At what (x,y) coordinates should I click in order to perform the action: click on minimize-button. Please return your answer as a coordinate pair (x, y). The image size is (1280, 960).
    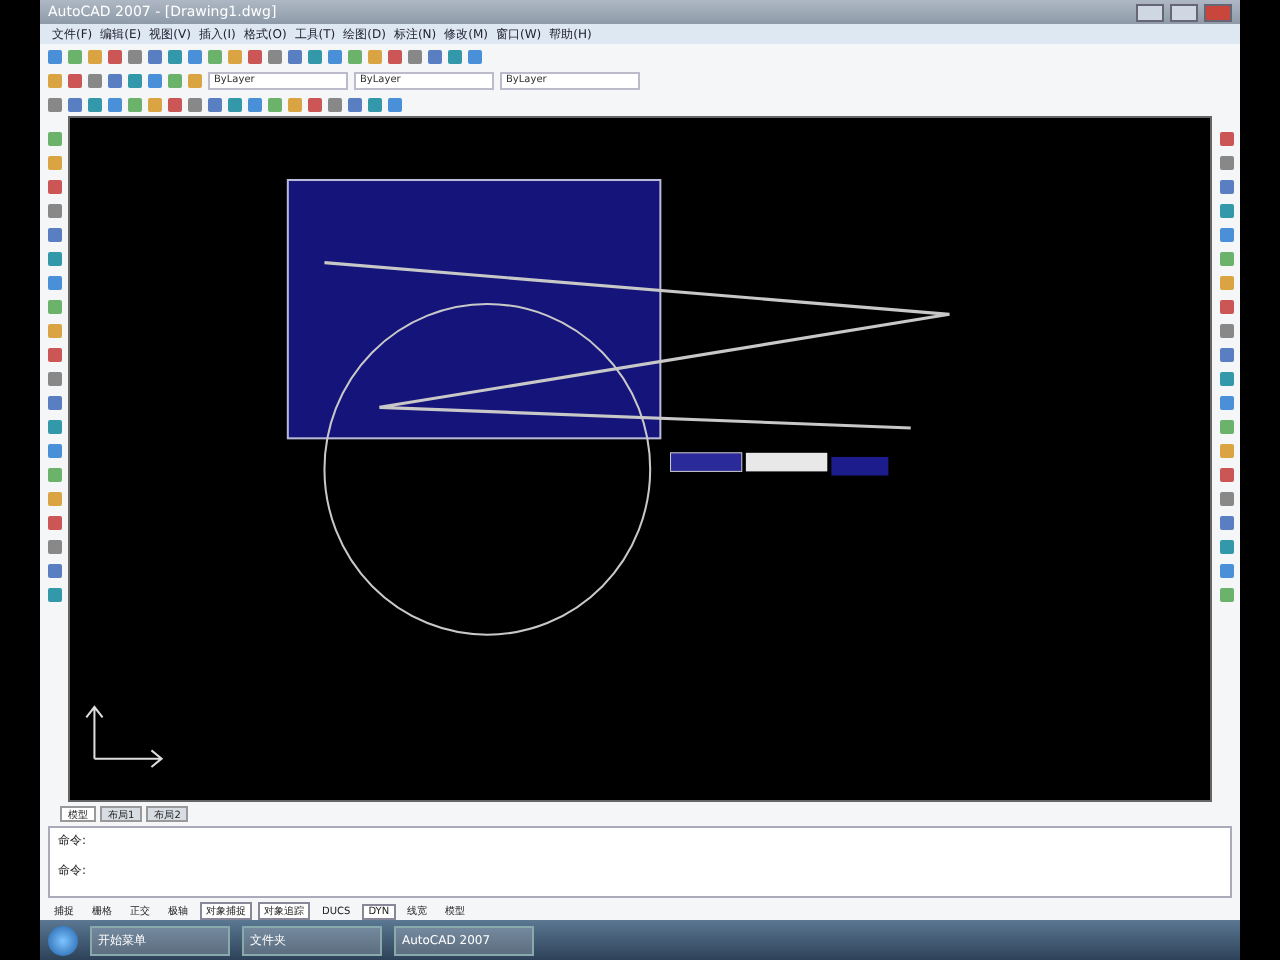
    Looking at the image, I should click on (1150, 12).